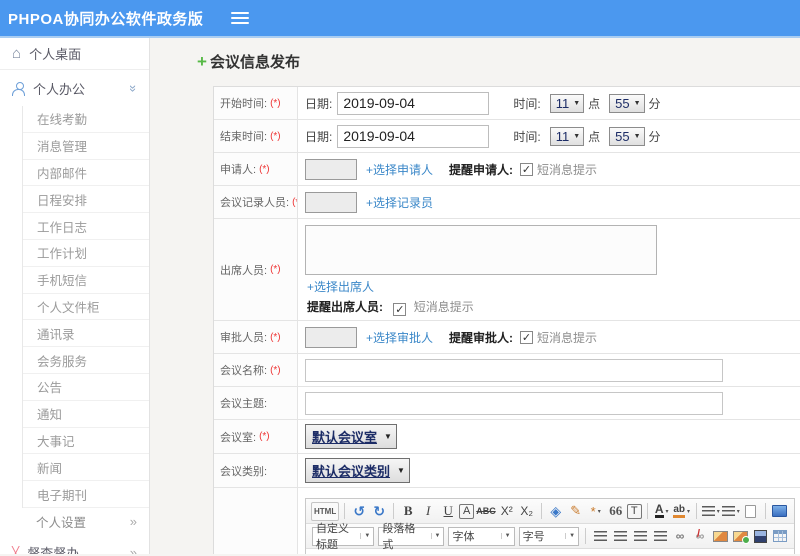 The width and height of the screenshot is (800, 556). Describe the element at coordinates (600, 536) in the screenshot. I see `align-left-icon` at that location.